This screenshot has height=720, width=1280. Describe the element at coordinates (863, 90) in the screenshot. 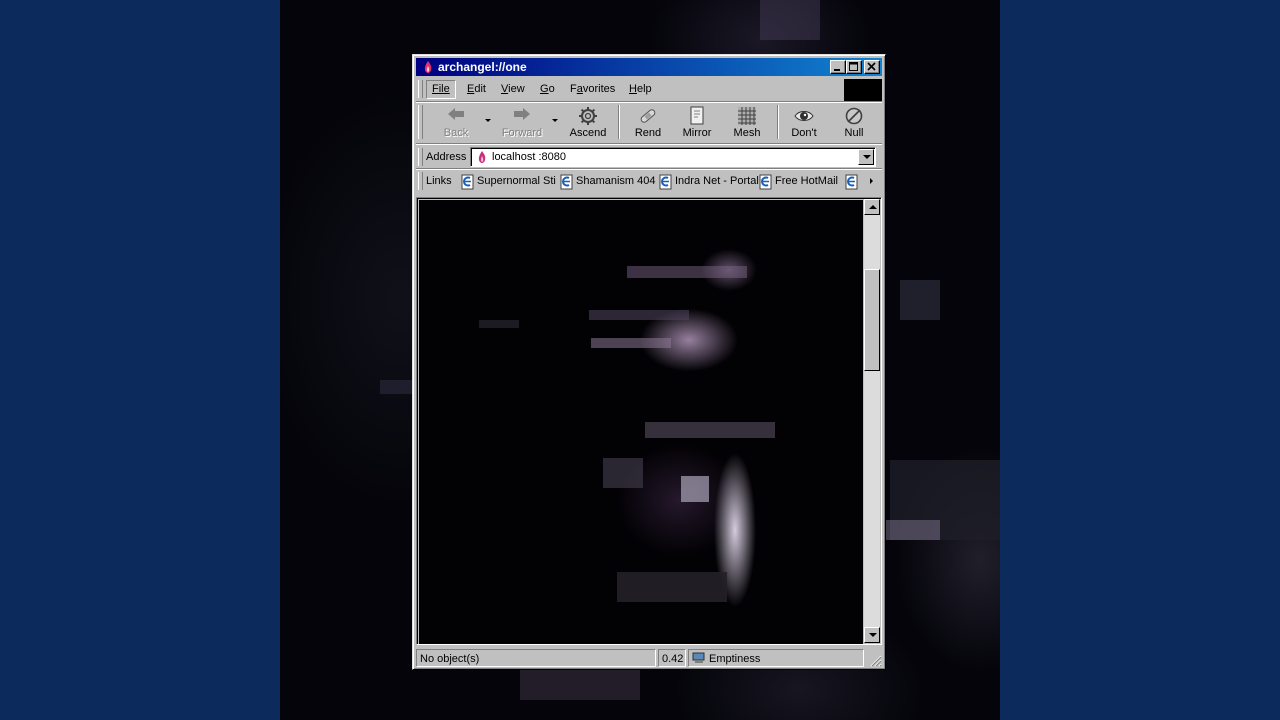

I see `throbber-logo` at that location.